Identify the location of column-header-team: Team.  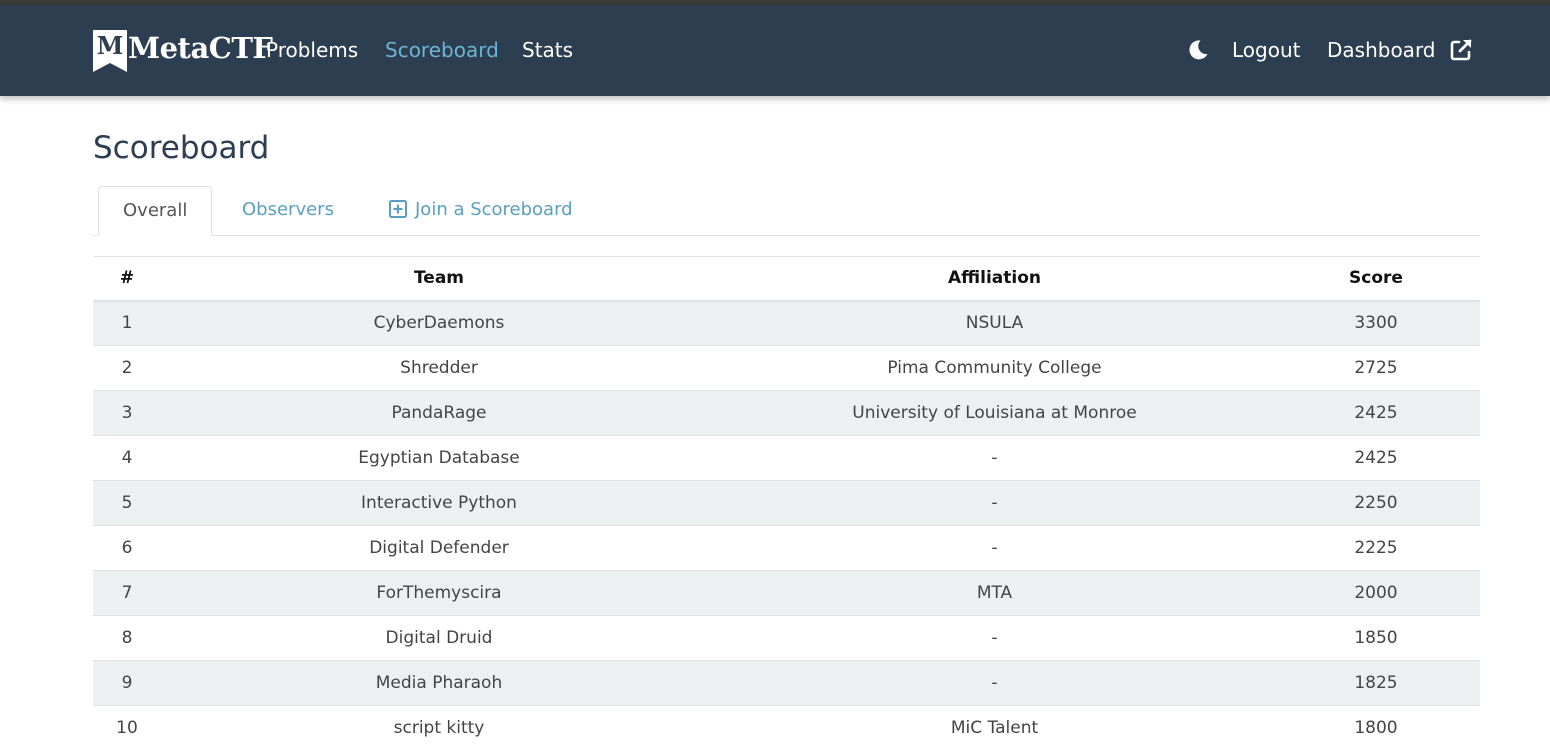
(439, 279).